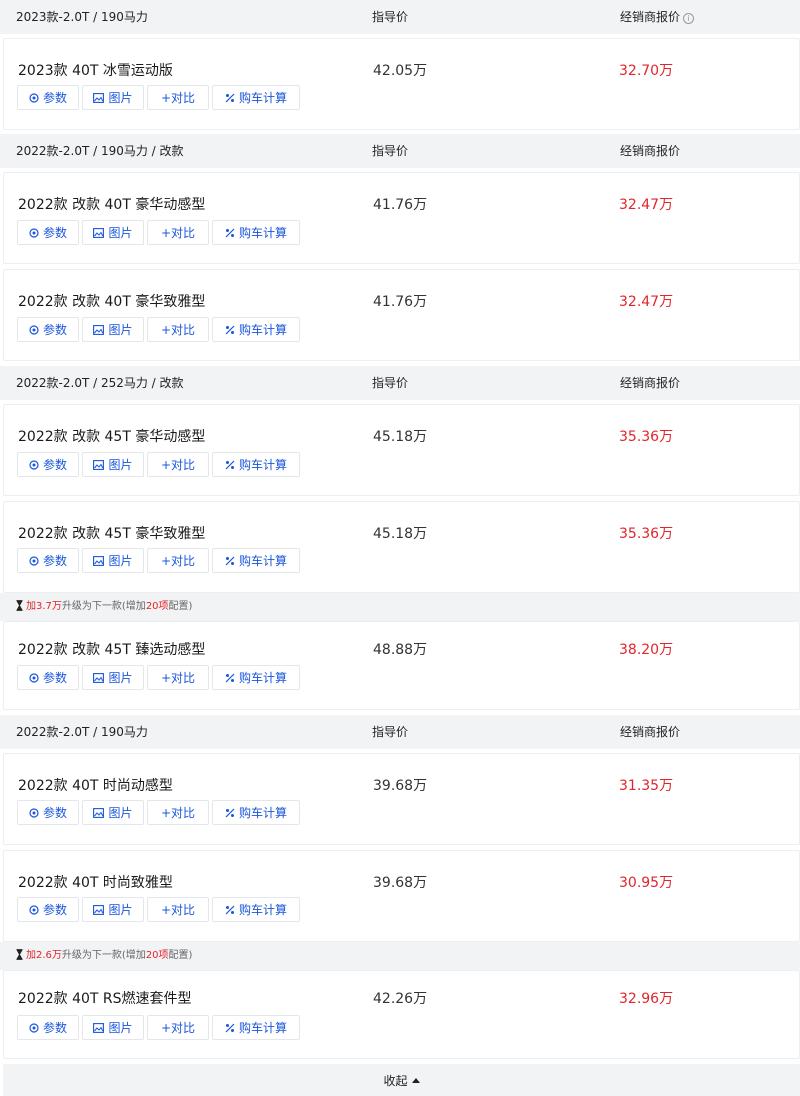  I want to click on info-icon: i, so click(689, 18).